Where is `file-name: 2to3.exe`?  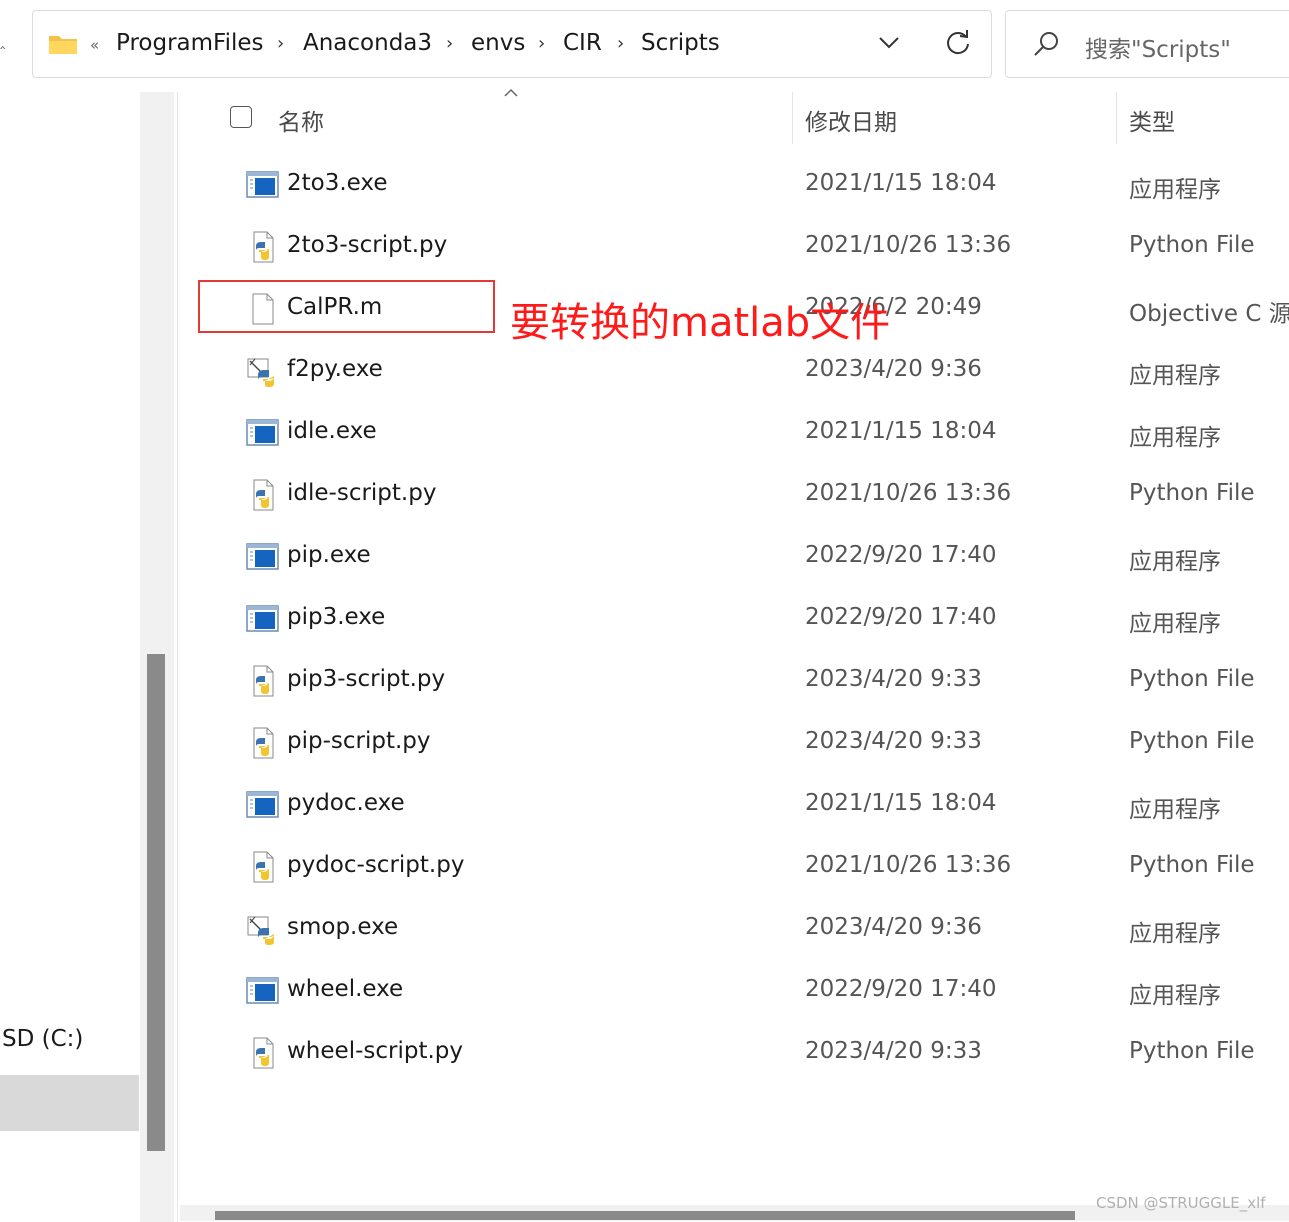 file-name: 2to3.exe is located at coordinates (337, 183).